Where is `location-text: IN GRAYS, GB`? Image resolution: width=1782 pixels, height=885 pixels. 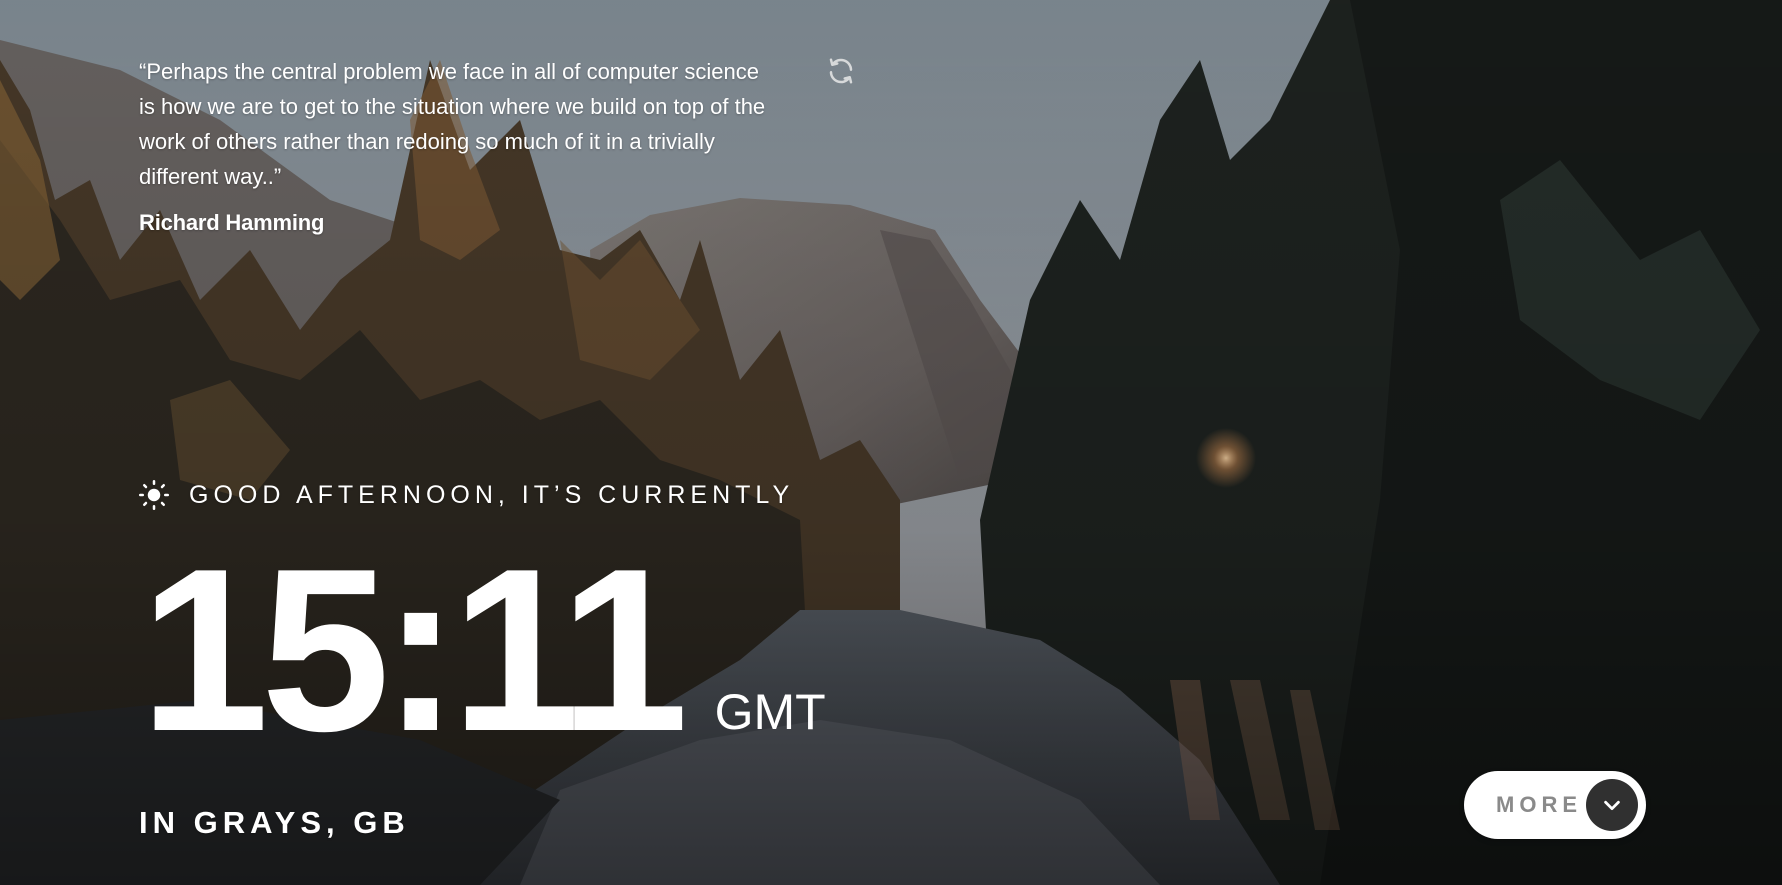 location-text: IN GRAYS, GB is located at coordinates (274, 822).